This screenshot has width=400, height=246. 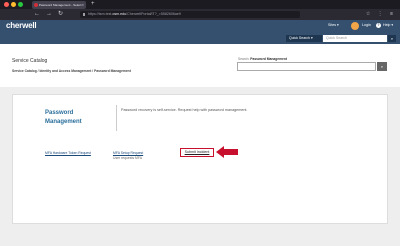 I want to click on catalog-search-label: Search: Password Management, so click(x=262, y=59).